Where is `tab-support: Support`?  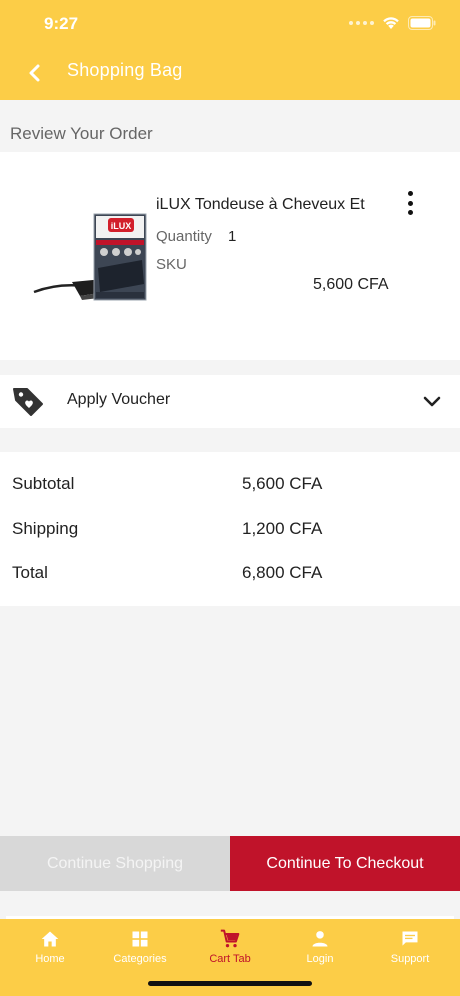 tab-support: Support is located at coordinates (410, 953).